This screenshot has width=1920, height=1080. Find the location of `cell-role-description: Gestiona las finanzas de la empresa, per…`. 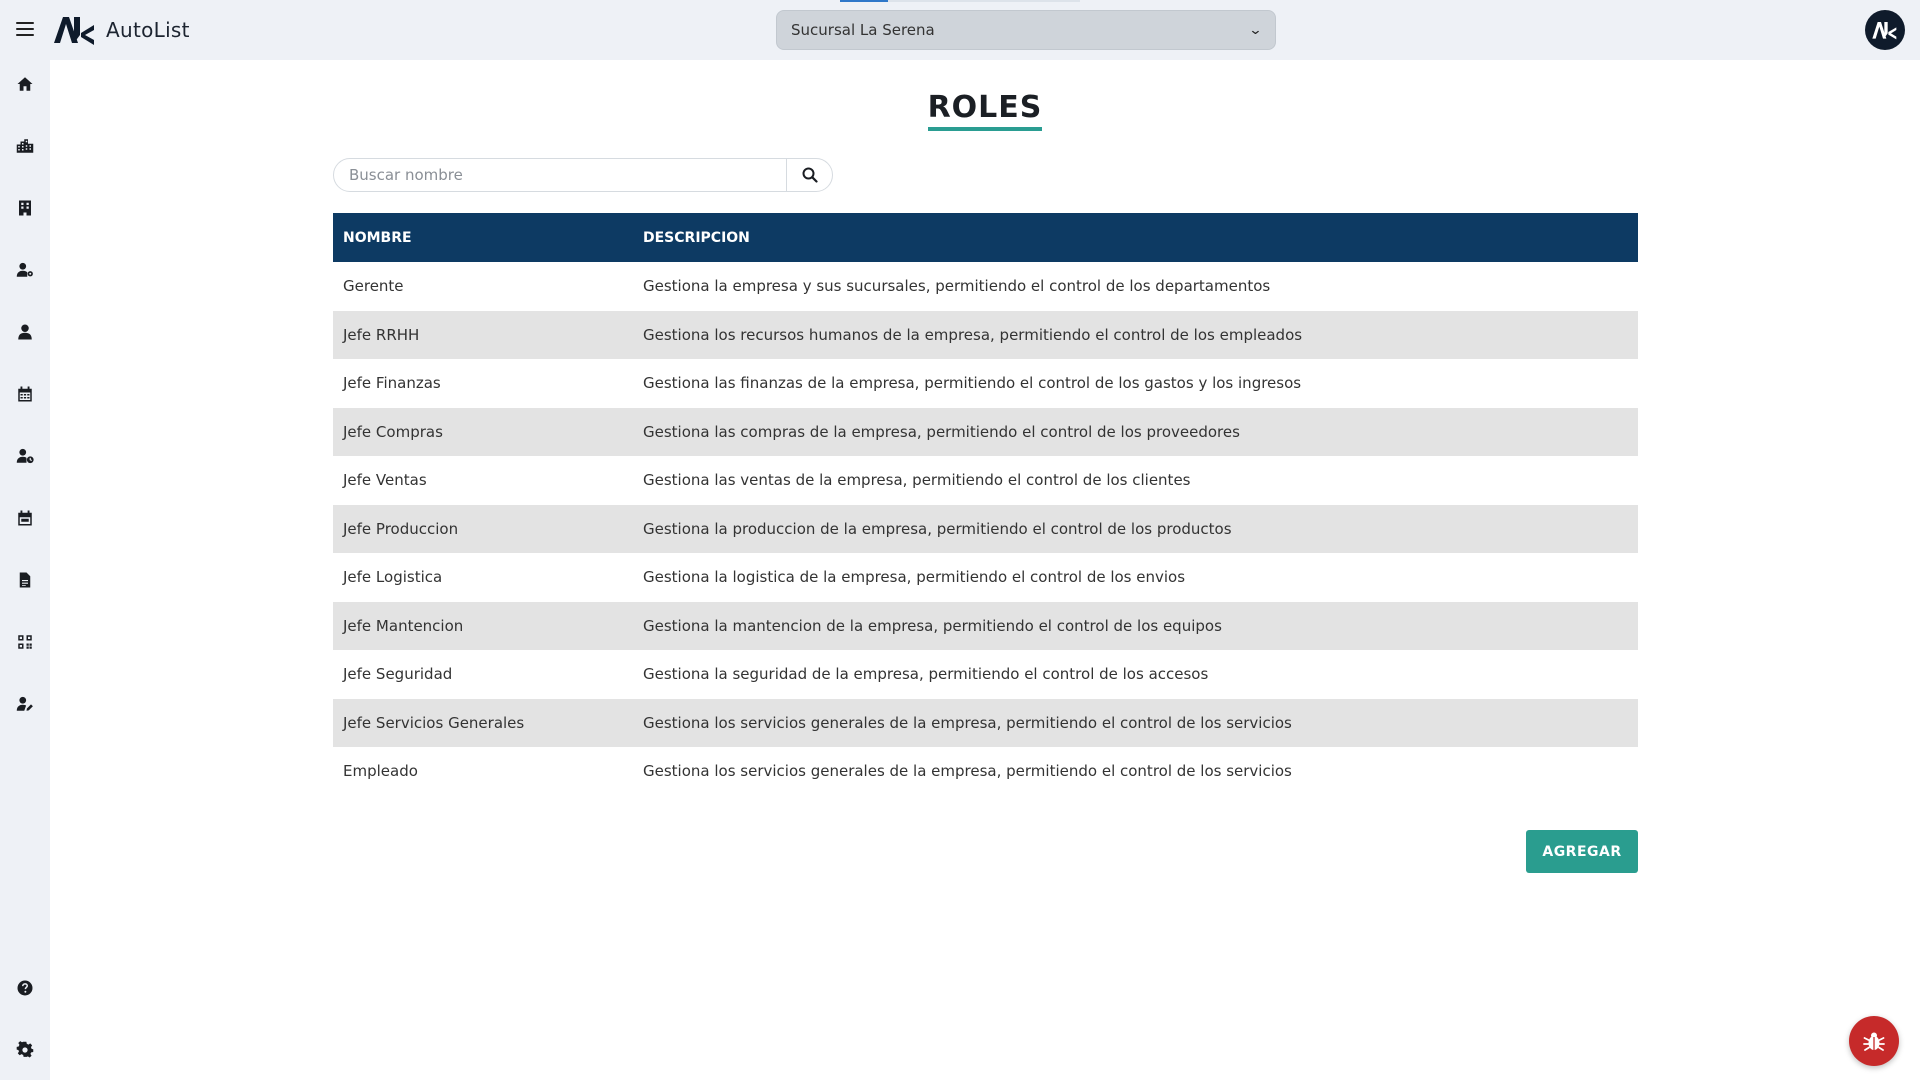

cell-role-description: Gestiona las finanzas de la empresa, per… is located at coordinates (972, 383).